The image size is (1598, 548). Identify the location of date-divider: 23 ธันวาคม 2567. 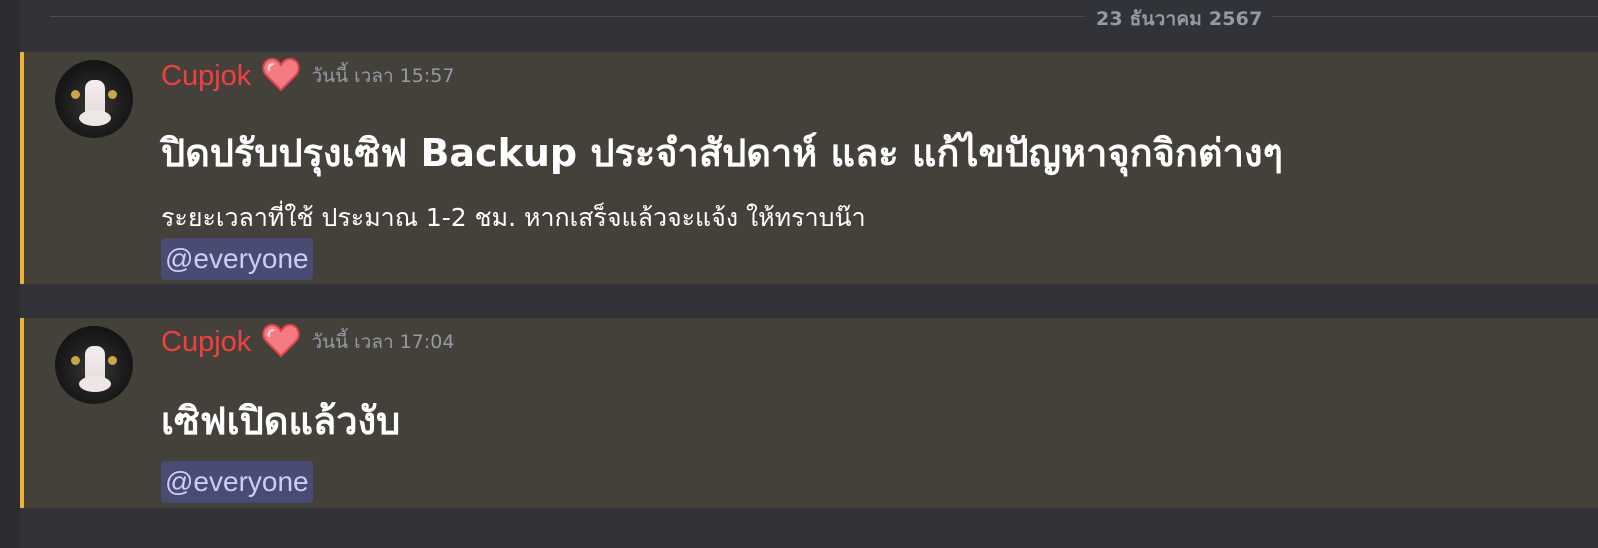
(824, 16).